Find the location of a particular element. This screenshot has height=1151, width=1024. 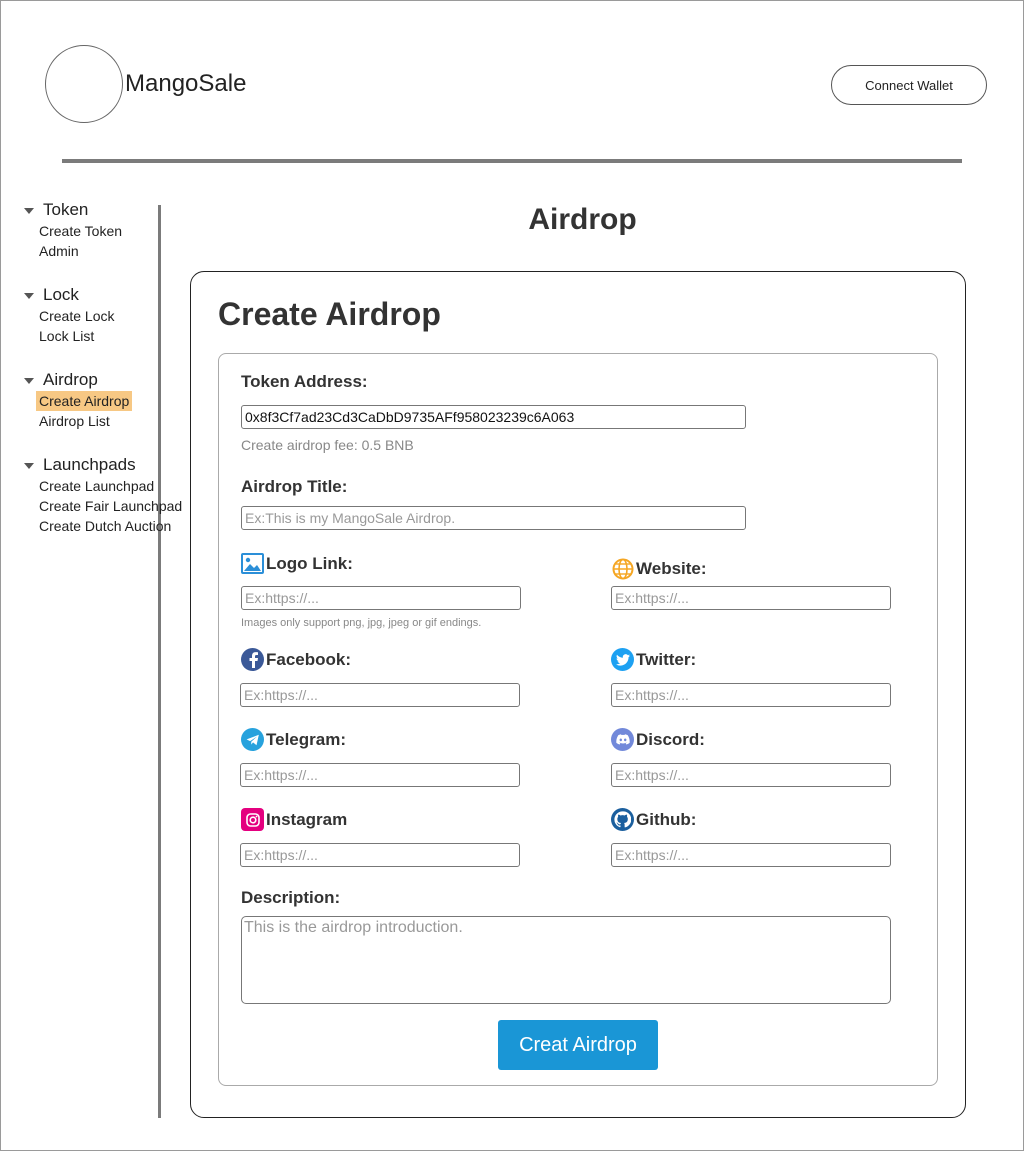

twitter-input is located at coordinates (751, 695).